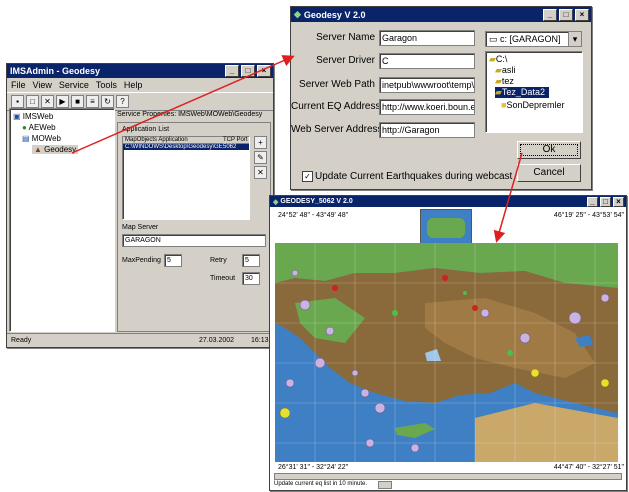  What do you see at coordinates (140, 340) in the screenshot?
I see `status-bar: Ready 27.03.2002 16:13` at bounding box center [140, 340].